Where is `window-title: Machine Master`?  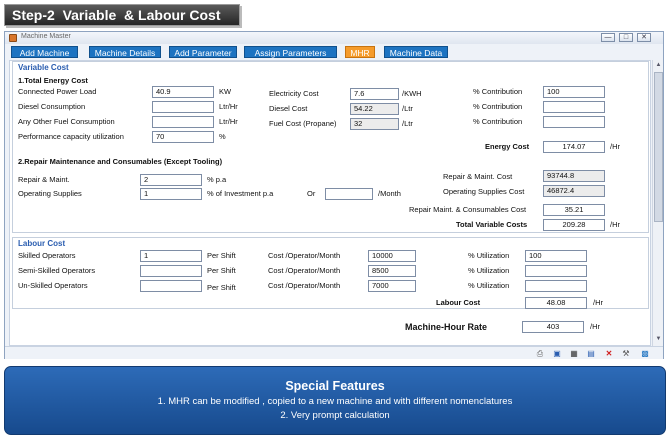 window-title: Machine Master is located at coordinates (46, 36).